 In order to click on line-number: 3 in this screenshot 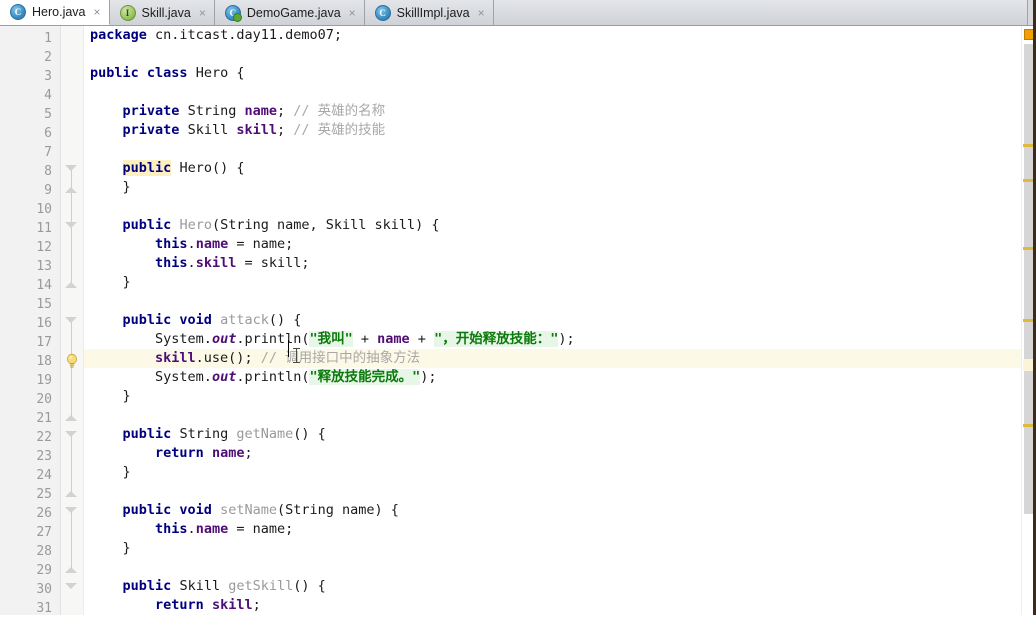, I will do `click(48, 76)`.